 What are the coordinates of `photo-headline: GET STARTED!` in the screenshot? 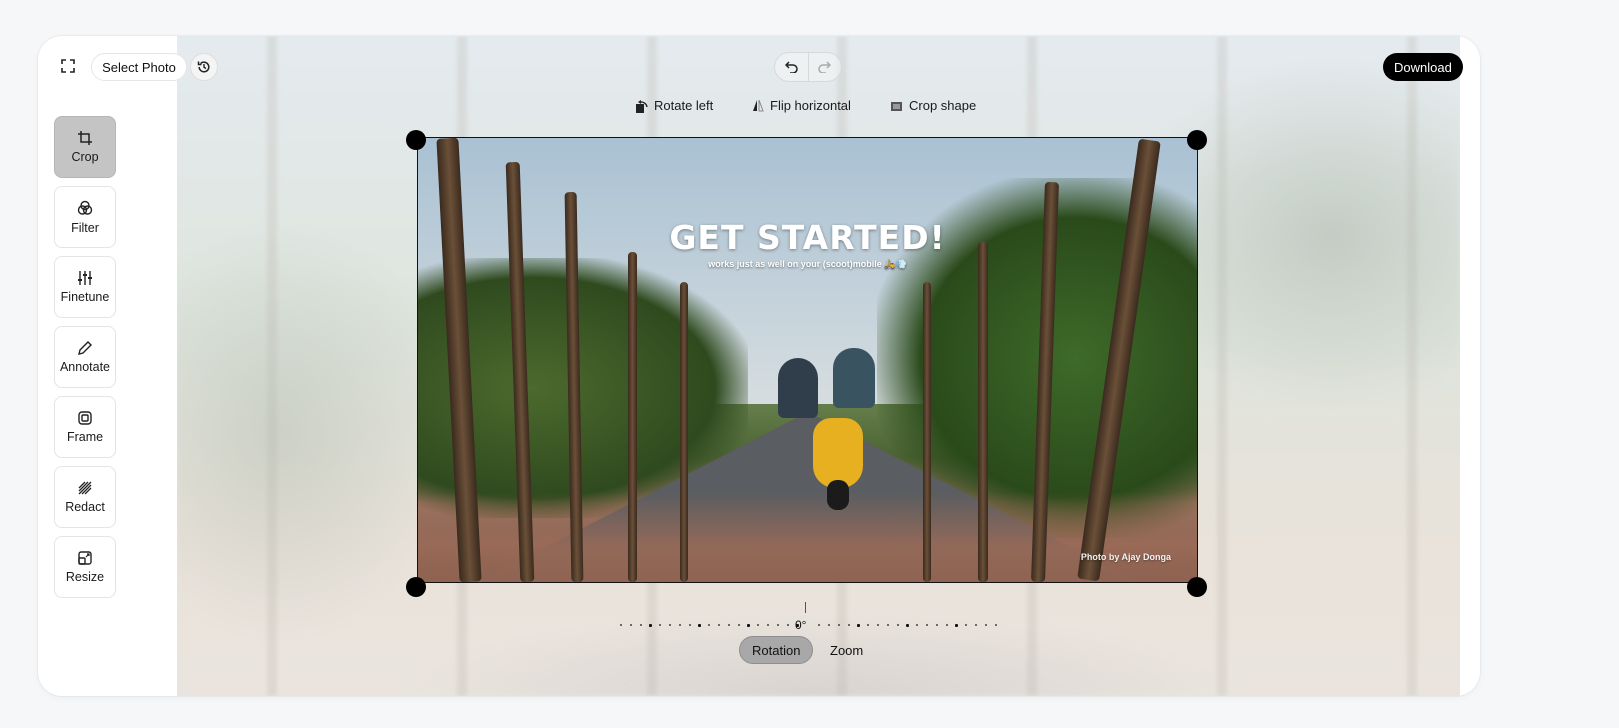 It's located at (807, 237).